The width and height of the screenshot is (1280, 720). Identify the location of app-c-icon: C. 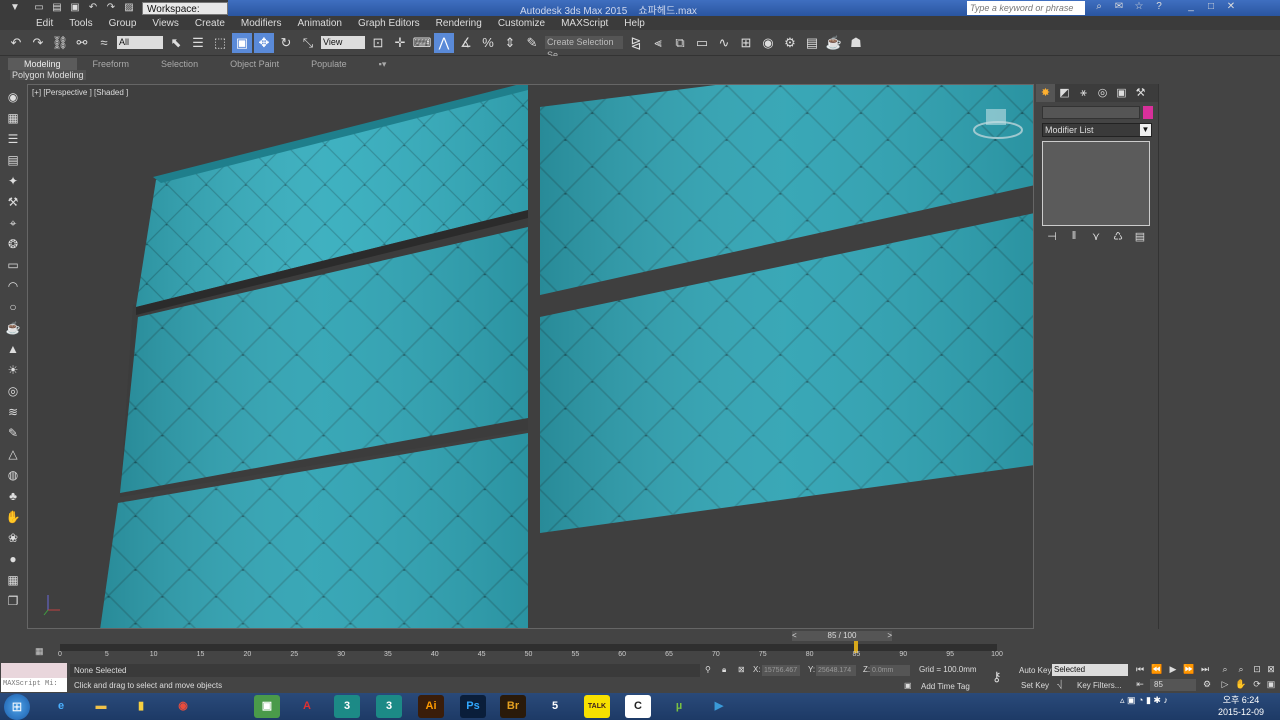
(638, 706).